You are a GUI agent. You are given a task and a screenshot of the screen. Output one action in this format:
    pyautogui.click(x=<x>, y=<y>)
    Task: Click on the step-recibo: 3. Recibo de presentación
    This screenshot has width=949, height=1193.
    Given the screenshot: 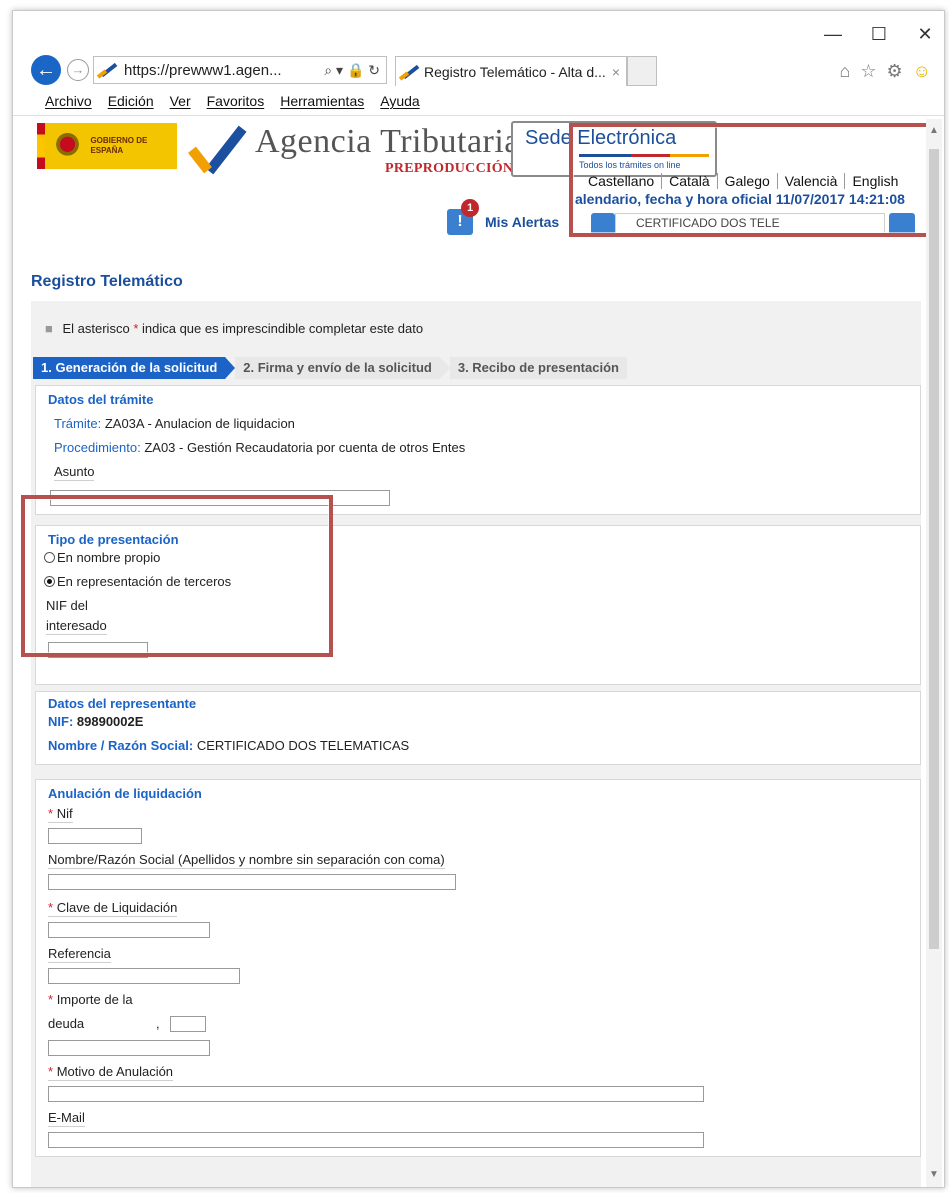 What is the action you would take?
    pyautogui.click(x=538, y=368)
    